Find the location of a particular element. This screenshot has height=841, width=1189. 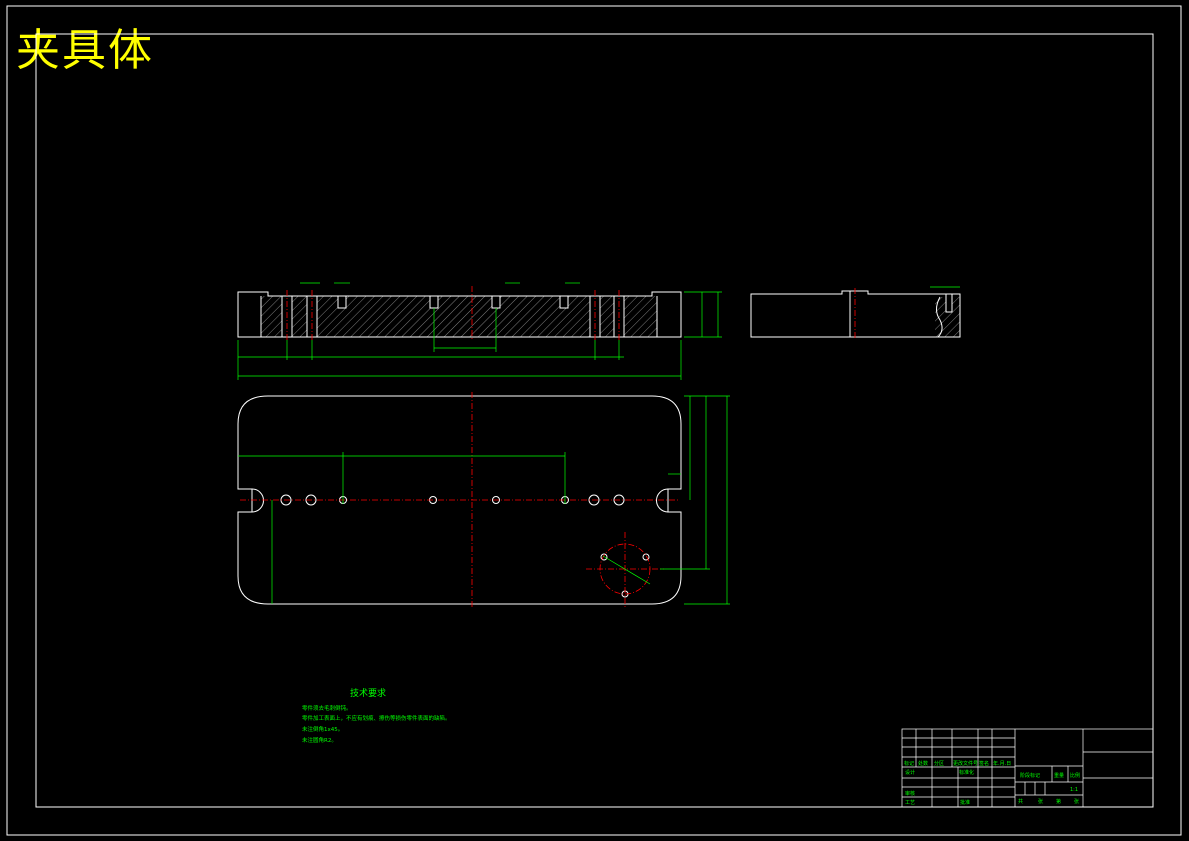

tb-header-count: 处数 is located at coordinates (923, 763).